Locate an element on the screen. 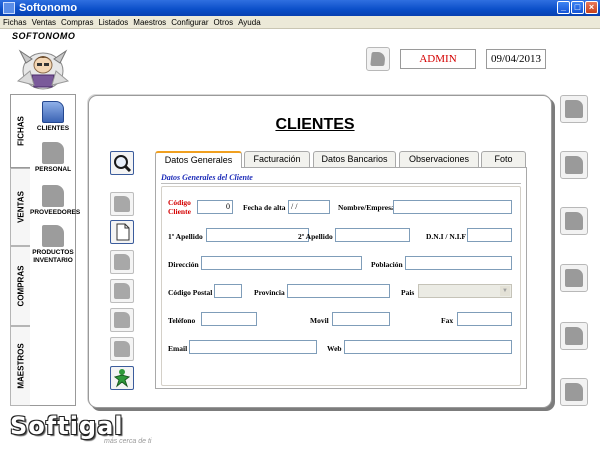 The width and height of the screenshot is (600, 451). close-button: × is located at coordinates (591, 7).